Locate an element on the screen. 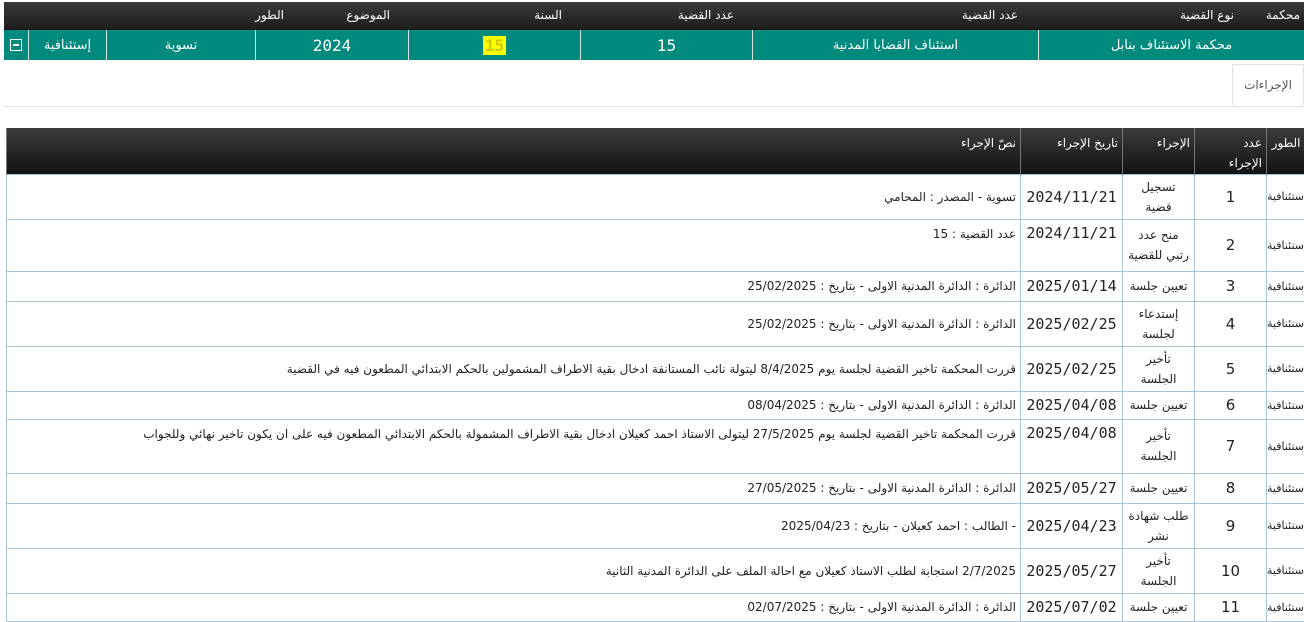 Image resolution: width=1304 pixels, height=622 pixels. header-action: الإجراء is located at coordinates (1159, 151).